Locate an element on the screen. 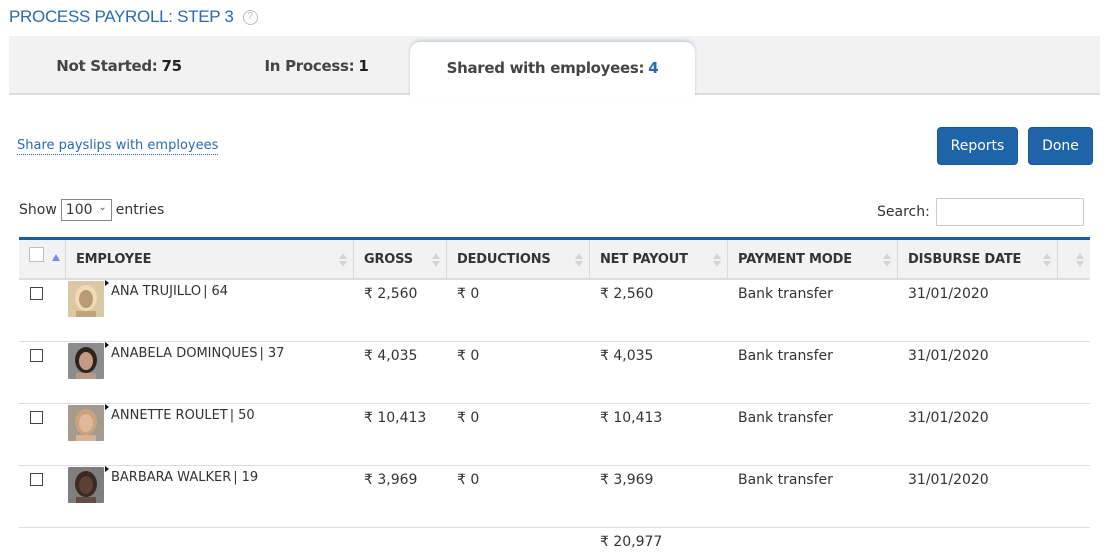  employee-cell: BARBARA WALKER | 19 is located at coordinates (210, 496).